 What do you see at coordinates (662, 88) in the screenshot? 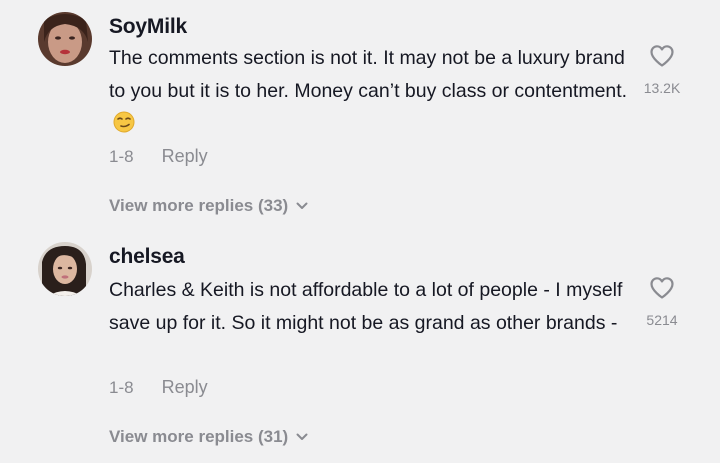
I see `like-count: 13.2K` at bounding box center [662, 88].